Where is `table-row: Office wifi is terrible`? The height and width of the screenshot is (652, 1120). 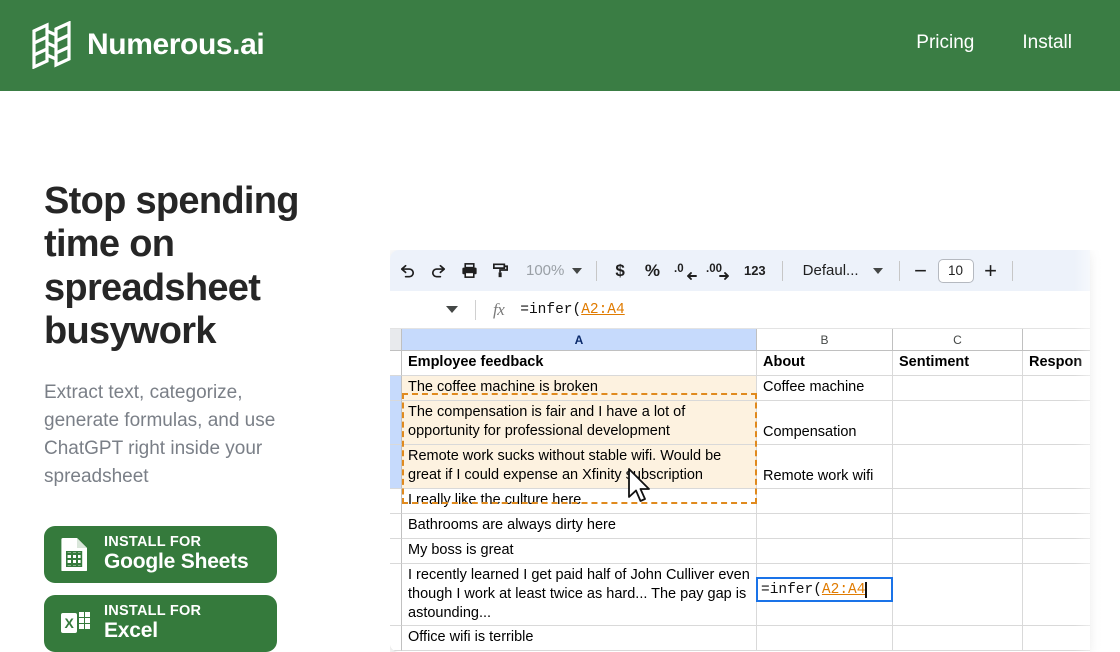
table-row: Office wifi is terrible is located at coordinates (740, 638).